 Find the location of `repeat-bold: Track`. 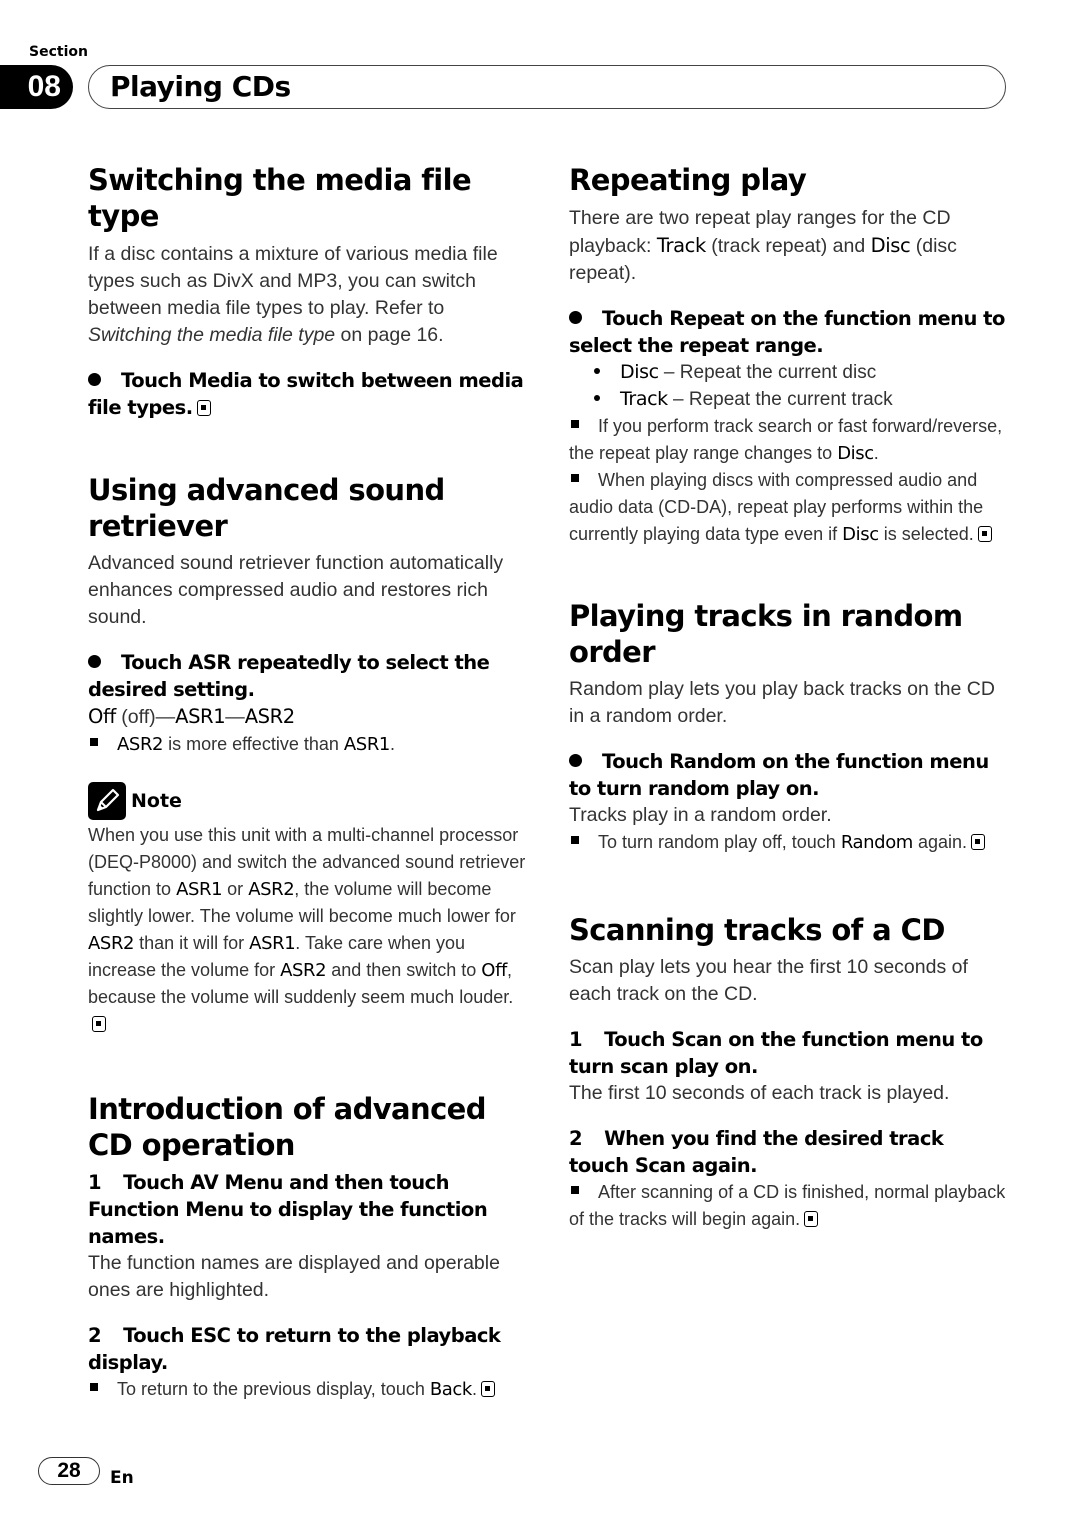

repeat-bold: Track is located at coordinates (681, 245).